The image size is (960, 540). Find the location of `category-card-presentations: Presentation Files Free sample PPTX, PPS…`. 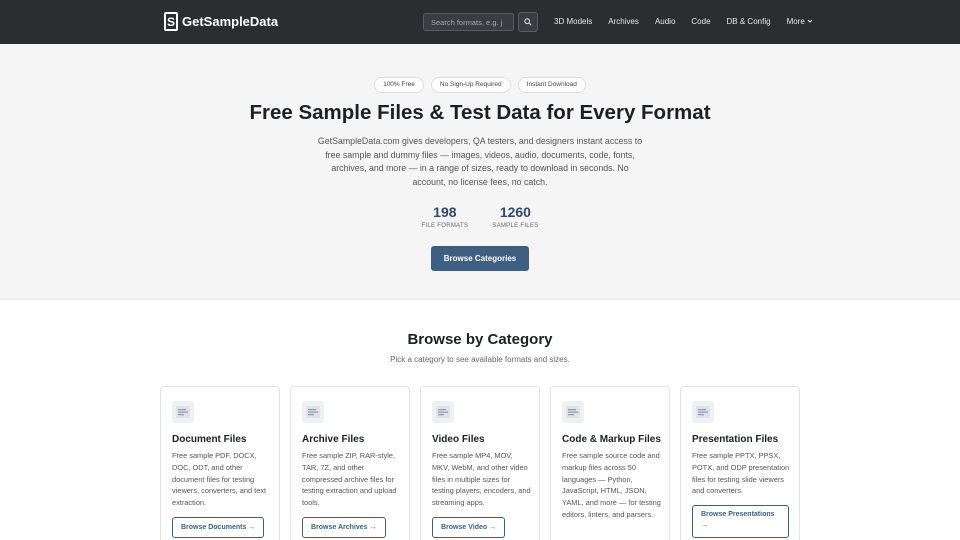

category-card-presentations: Presentation Files Free sample PPTX, PPS… is located at coordinates (740, 463).